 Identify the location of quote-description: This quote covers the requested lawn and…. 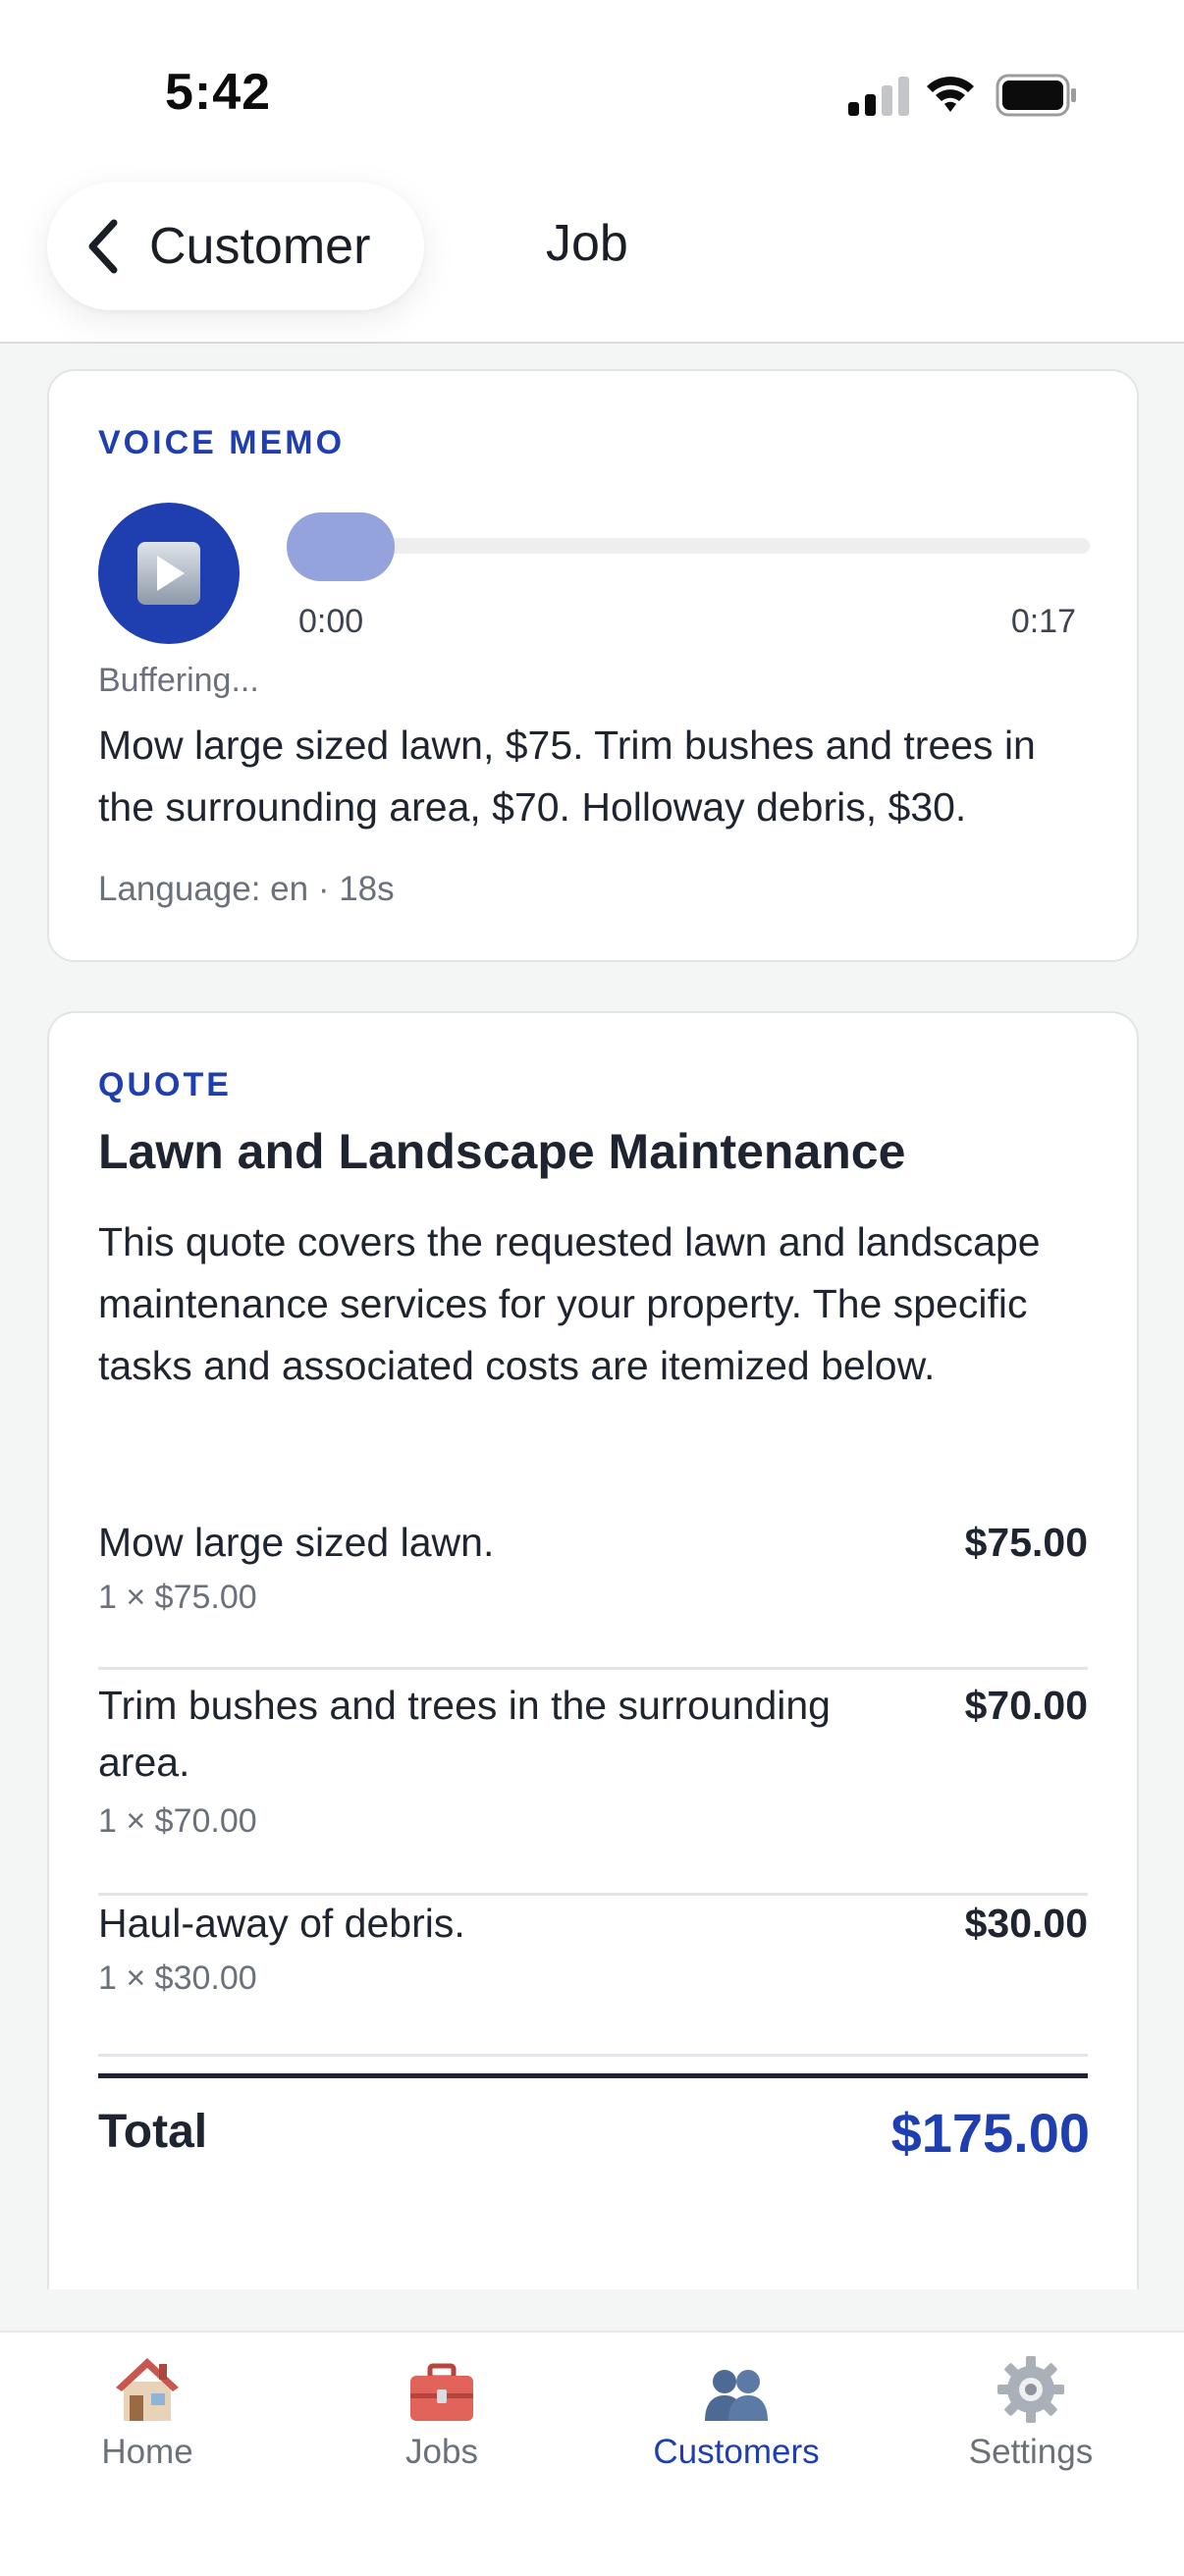
(569, 1303).